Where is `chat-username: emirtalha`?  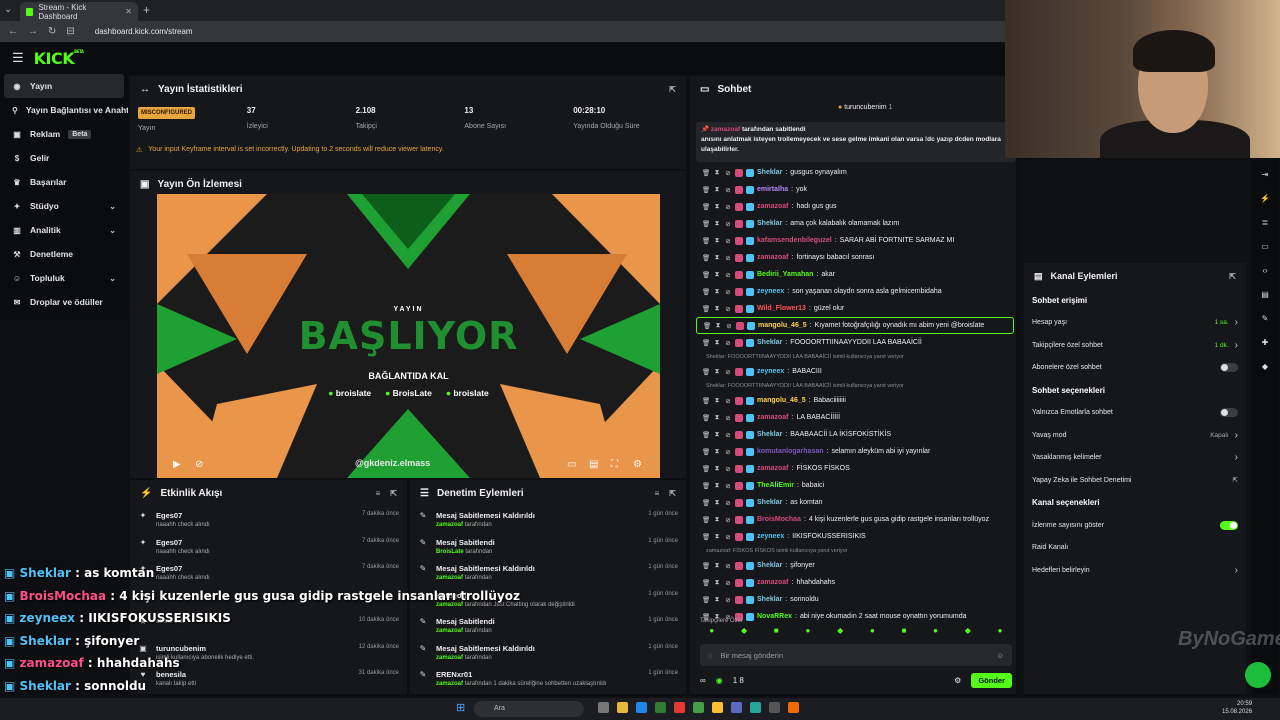 chat-username: emirtalha is located at coordinates (772, 189).